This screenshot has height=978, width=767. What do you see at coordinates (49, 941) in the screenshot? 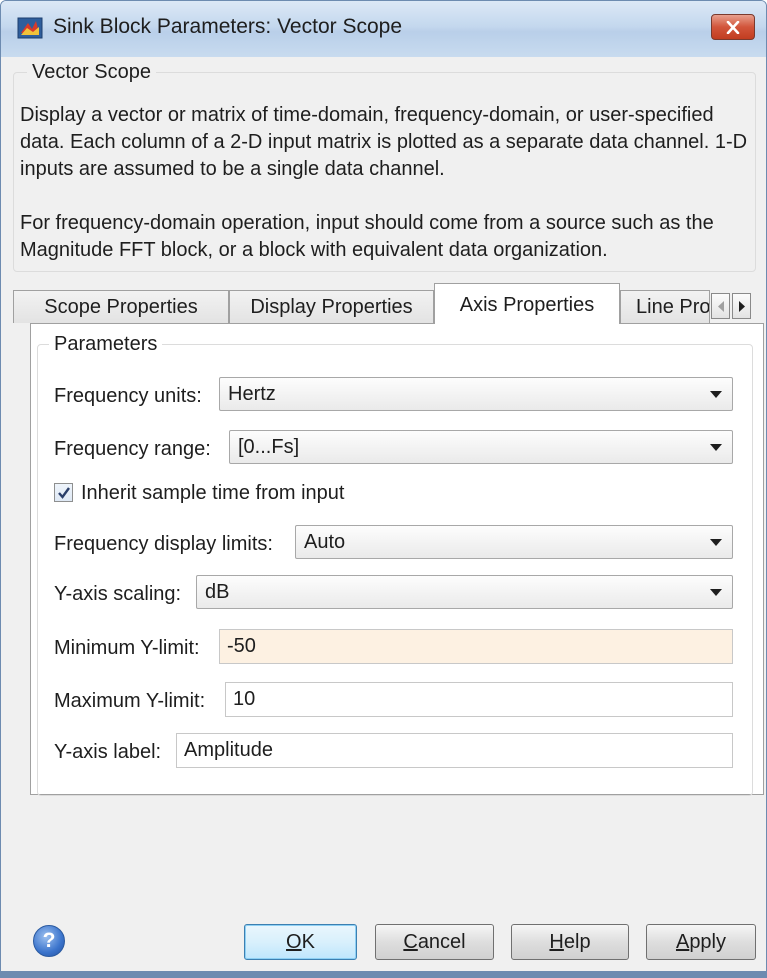
I see `help-icon: ?` at bounding box center [49, 941].